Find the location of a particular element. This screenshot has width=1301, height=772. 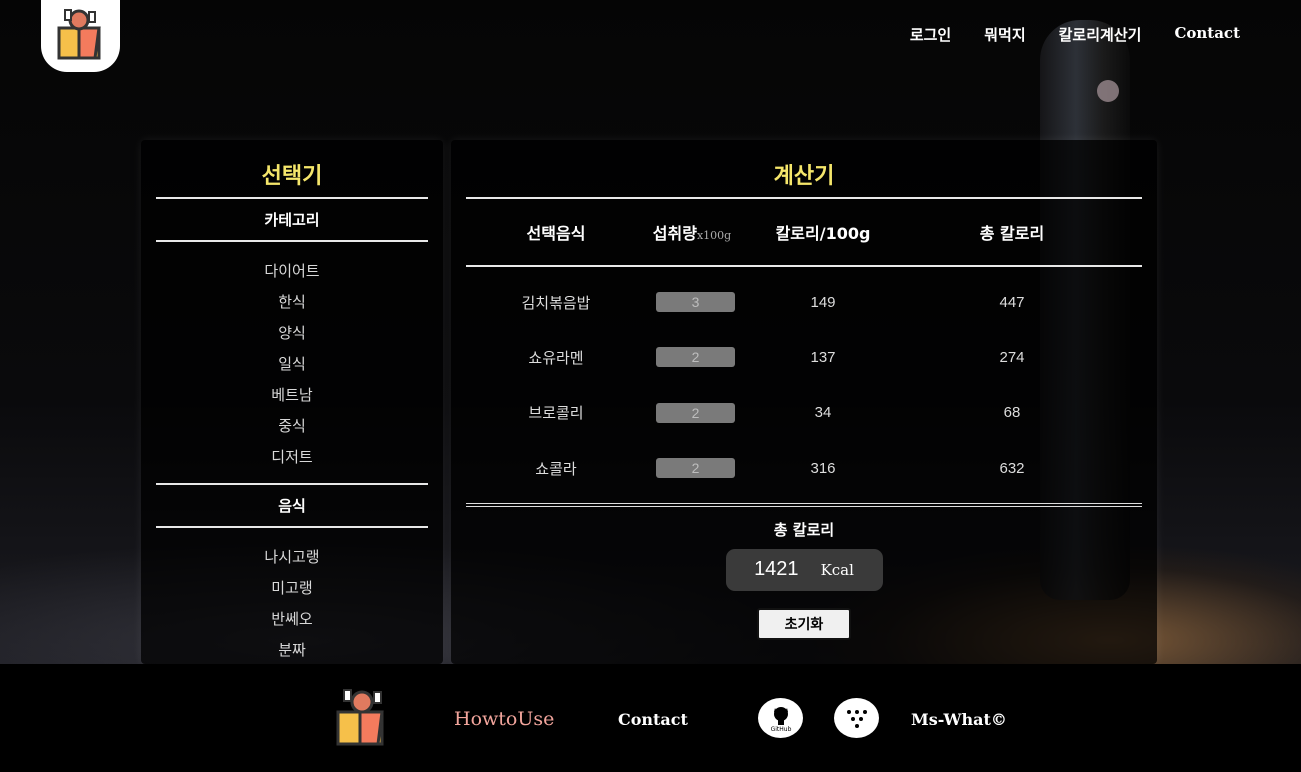

table-header: 선택음식 섭취량x100g 칼로리/100g 총 칼로리 is located at coordinates (804, 232).